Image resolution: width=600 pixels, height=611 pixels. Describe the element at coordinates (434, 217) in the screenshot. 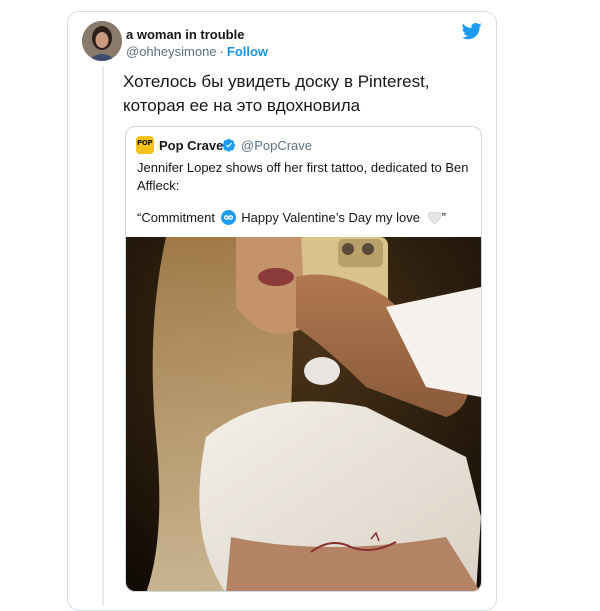

I see `white-heart-icon` at that location.